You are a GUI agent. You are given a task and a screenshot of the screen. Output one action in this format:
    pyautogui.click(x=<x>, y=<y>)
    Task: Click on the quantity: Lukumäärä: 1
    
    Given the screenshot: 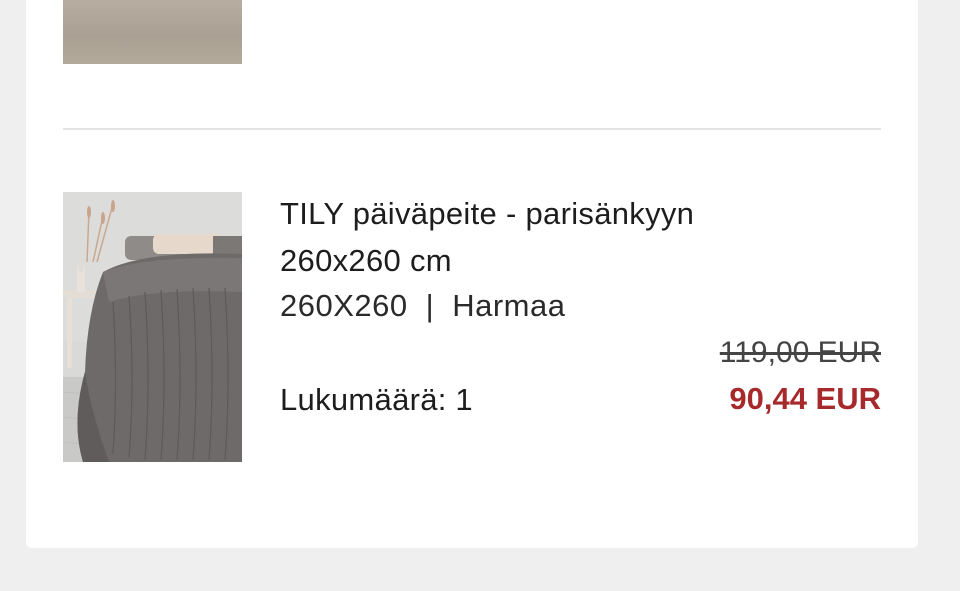 What is the action you would take?
    pyautogui.click(x=376, y=400)
    